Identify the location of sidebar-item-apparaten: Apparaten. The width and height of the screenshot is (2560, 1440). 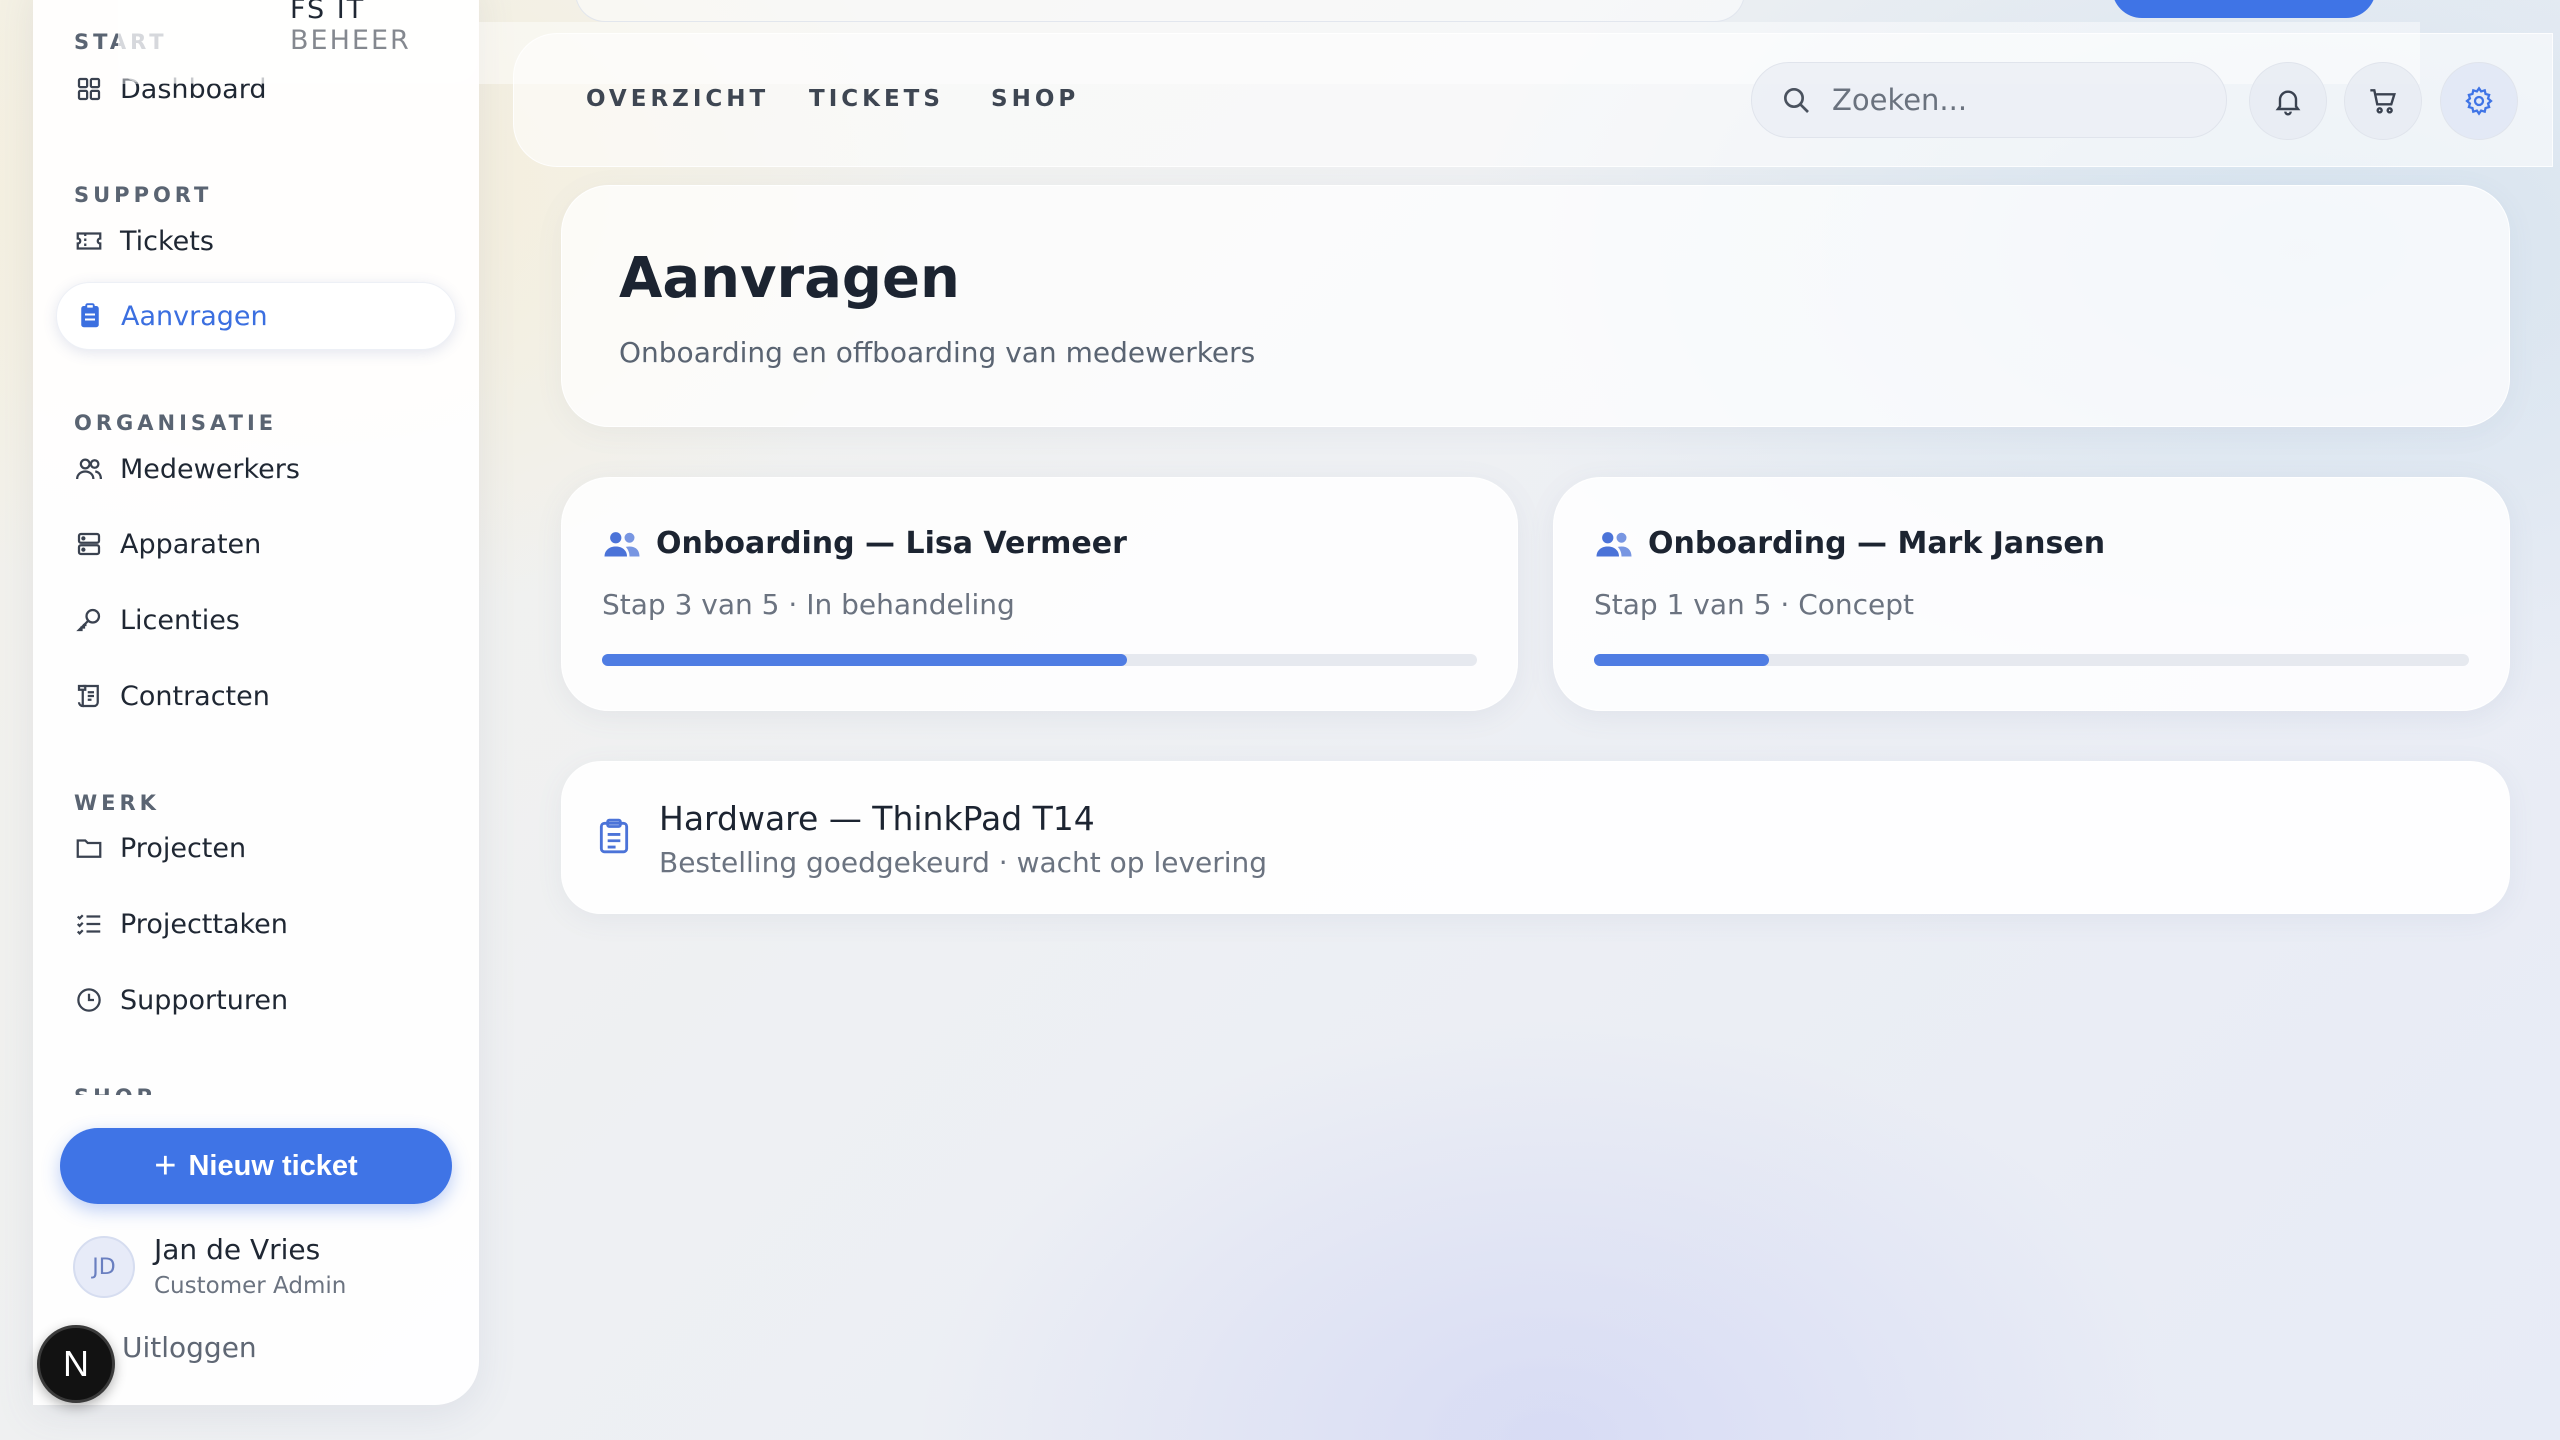
(256, 544).